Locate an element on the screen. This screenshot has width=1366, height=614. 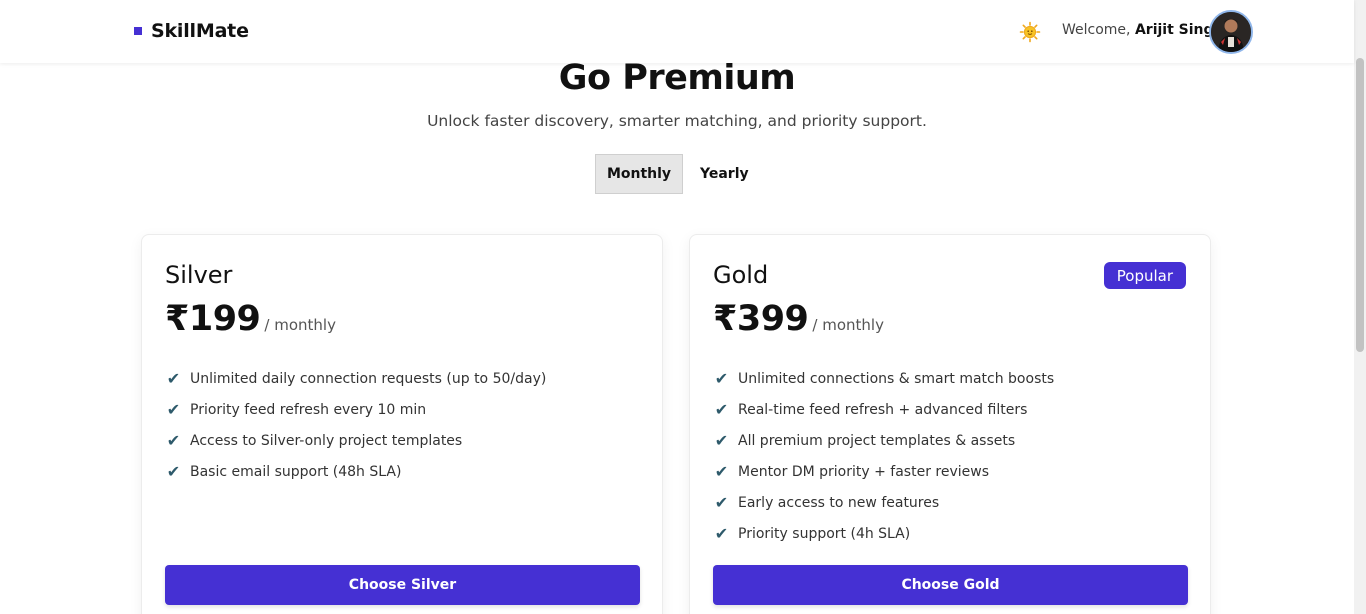
feature-item: ✔ Priority feed refresh every 10 min is located at coordinates (355, 409).